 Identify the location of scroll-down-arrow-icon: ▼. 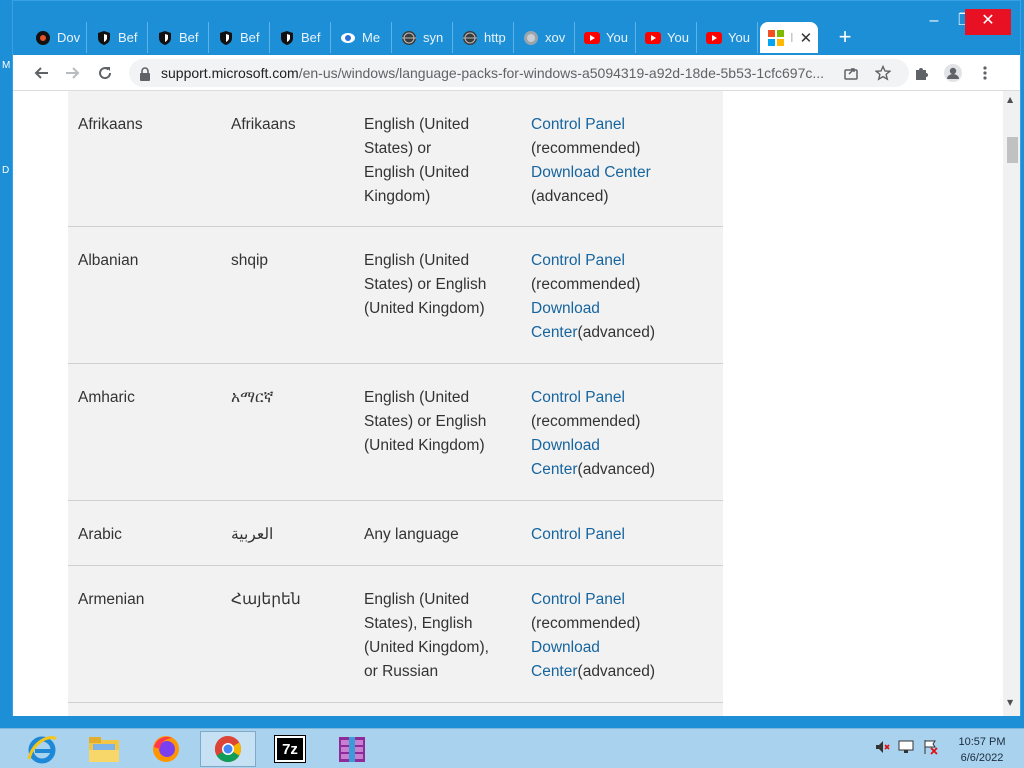
(1010, 702).